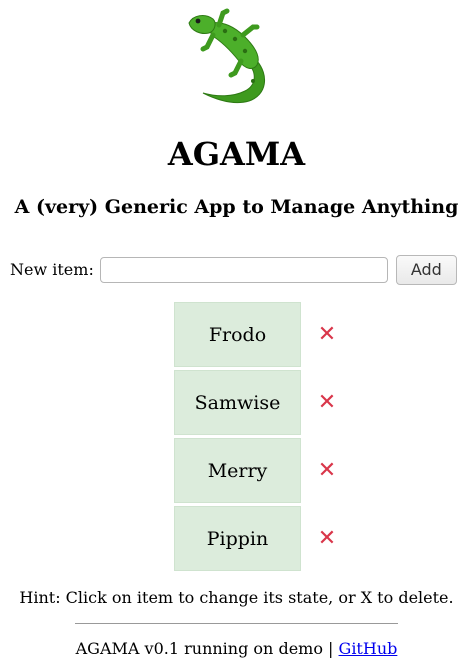  Describe the element at coordinates (237, 402) in the screenshot. I see `item-name: Samwise` at that location.